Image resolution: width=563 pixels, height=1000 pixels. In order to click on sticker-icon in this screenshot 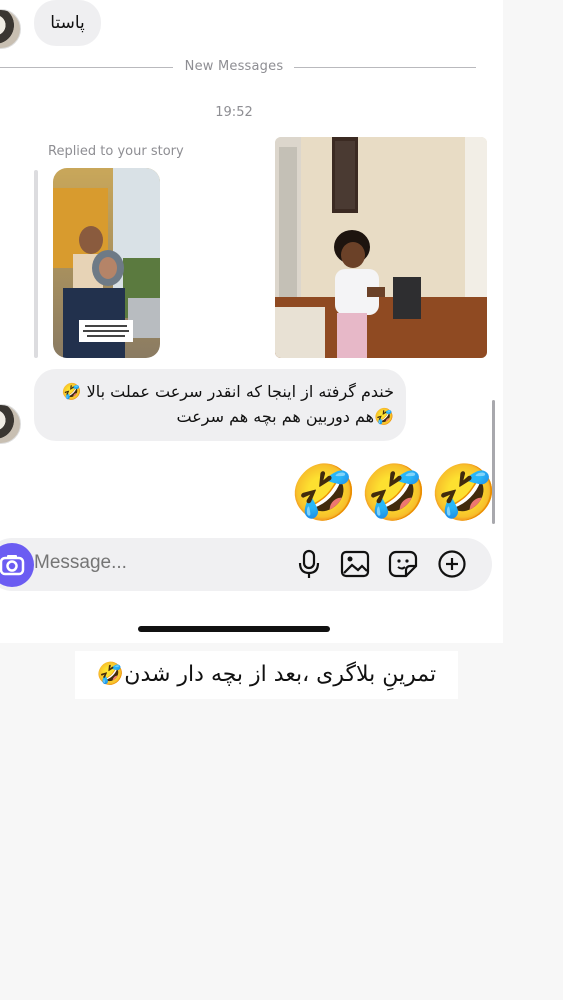, I will do `click(403, 564)`.